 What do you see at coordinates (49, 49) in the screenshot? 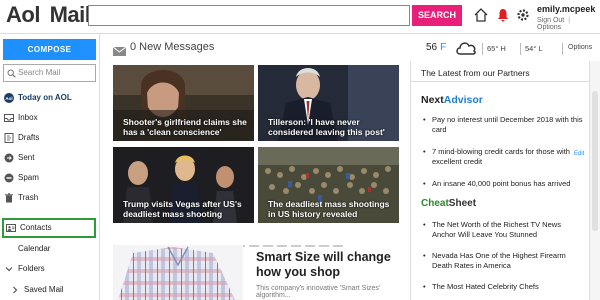
I see `compose-button: COMPOSE` at bounding box center [49, 49].